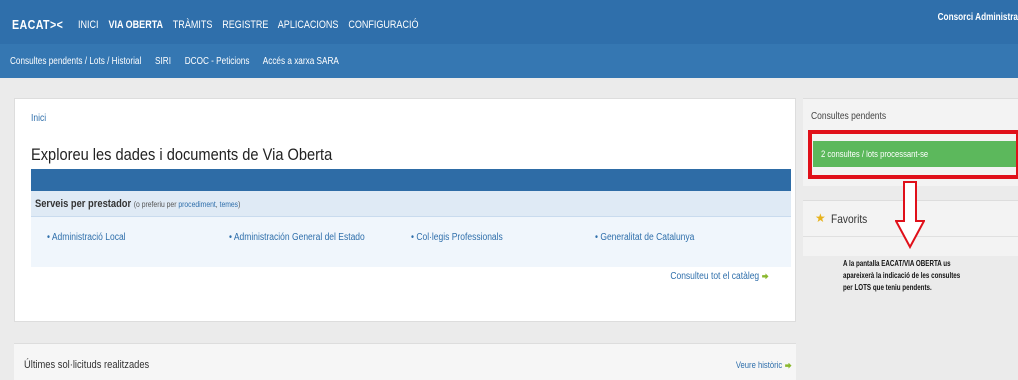 The width and height of the screenshot is (1018, 380). Describe the element at coordinates (245, 25) in the screenshot. I see `menu-item-registre: REGISTRE` at that location.